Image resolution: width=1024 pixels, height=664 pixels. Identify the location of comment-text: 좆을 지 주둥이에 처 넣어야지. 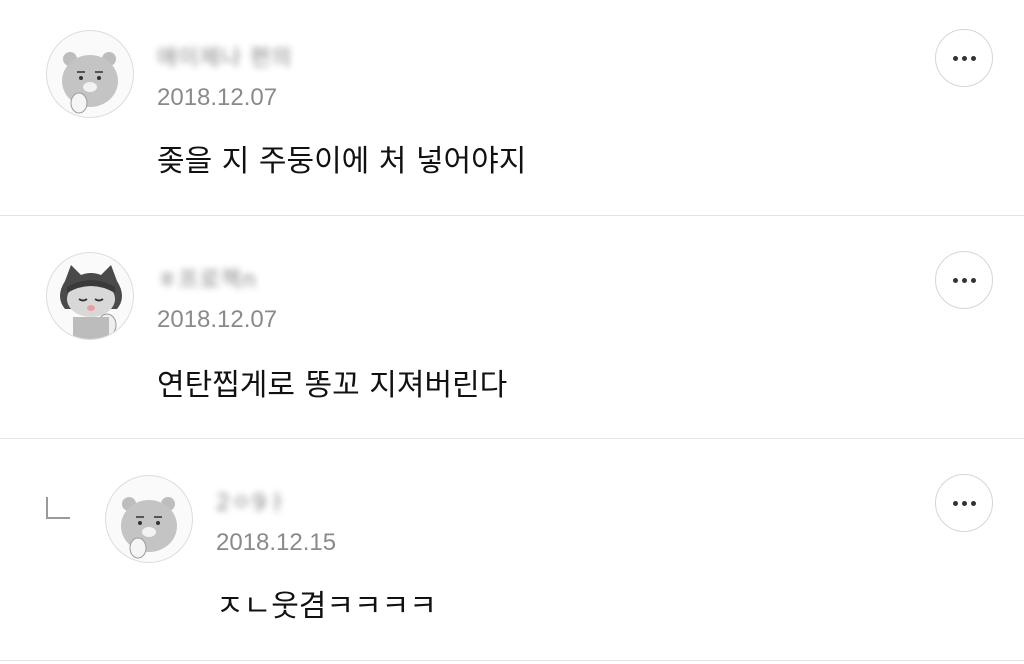
(342, 161).